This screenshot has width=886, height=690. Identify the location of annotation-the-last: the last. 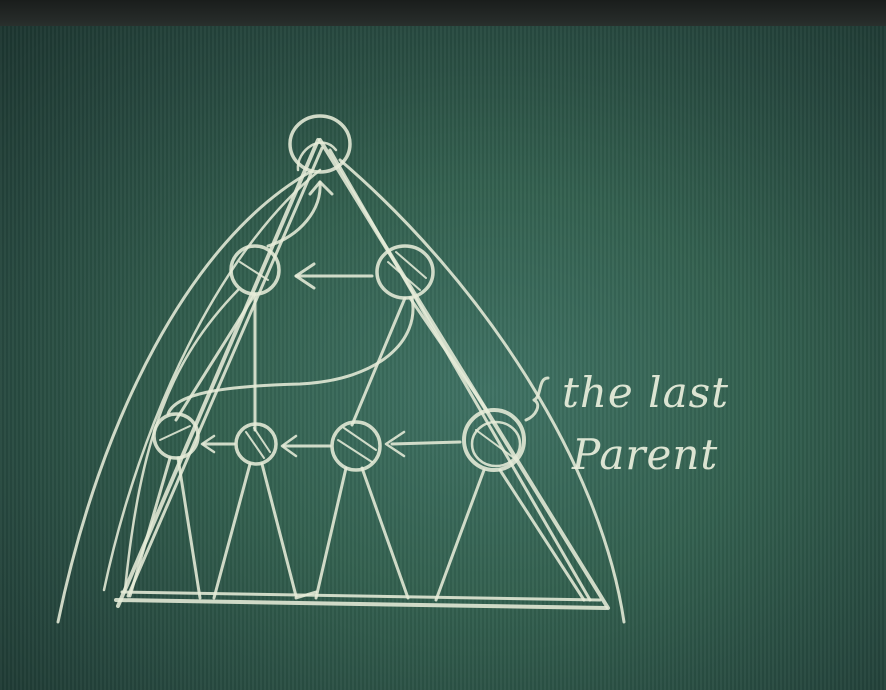
(646, 392).